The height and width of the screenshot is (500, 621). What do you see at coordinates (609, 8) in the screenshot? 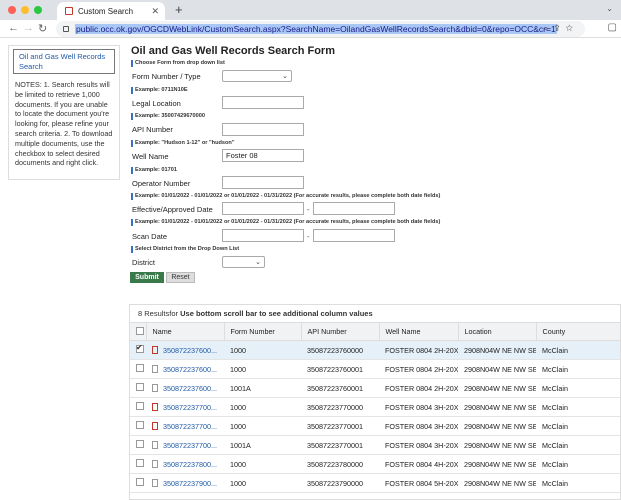
I see `tab-search-icon: ⌄` at bounding box center [609, 8].